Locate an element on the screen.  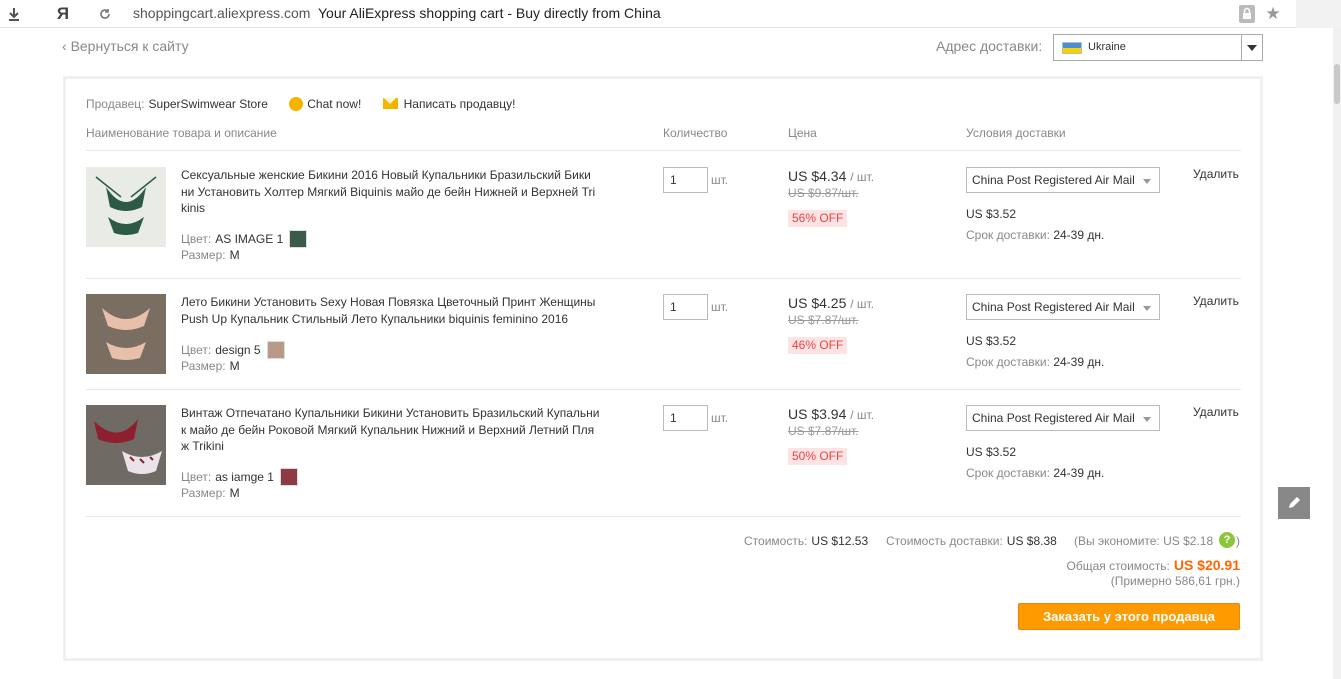
chat-icon is located at coordinates (296, 104).